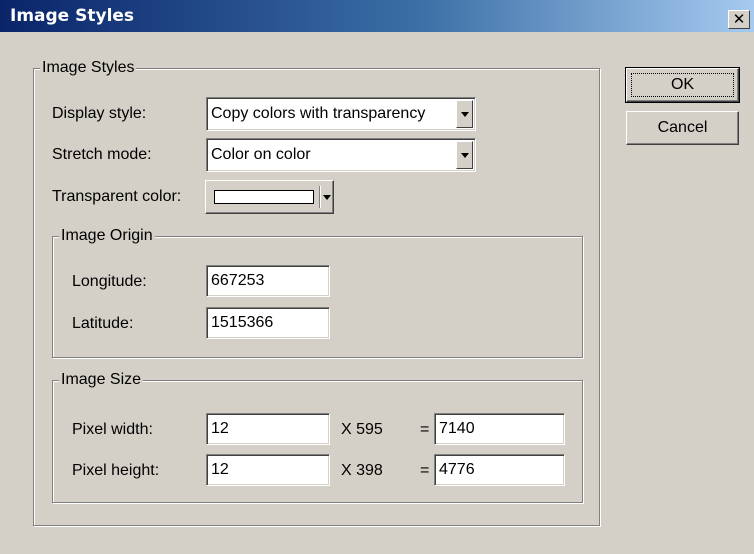  I want to click on pixel-height-input: 12, so click(268, 470).